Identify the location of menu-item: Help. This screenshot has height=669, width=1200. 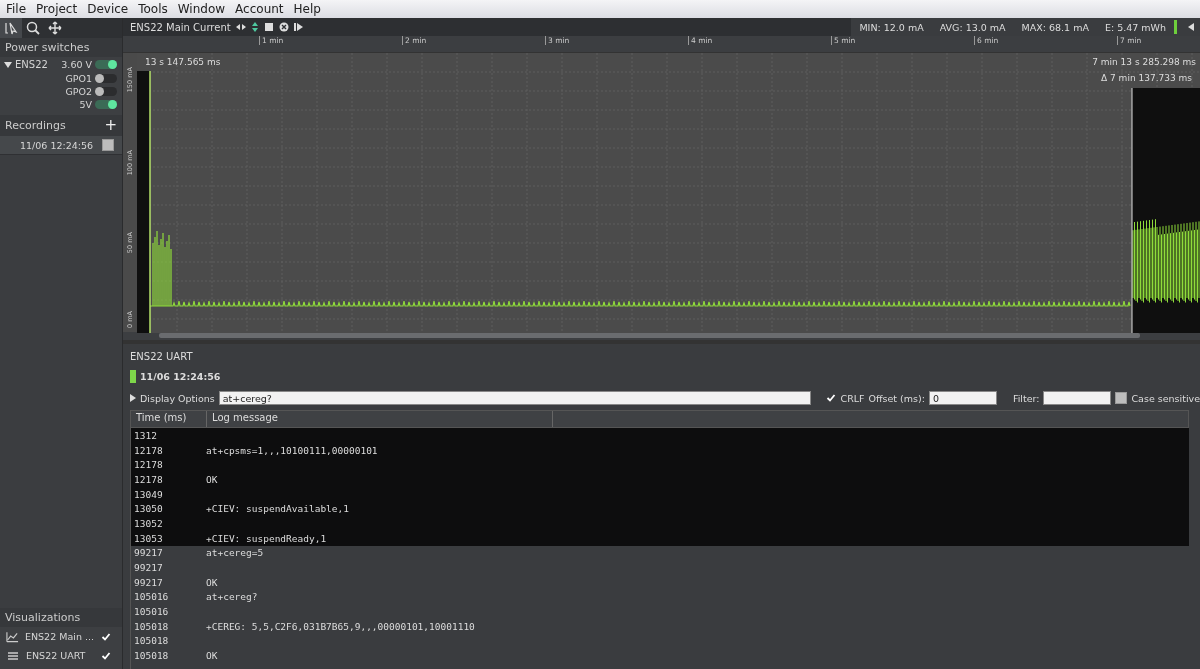
(308, 9).